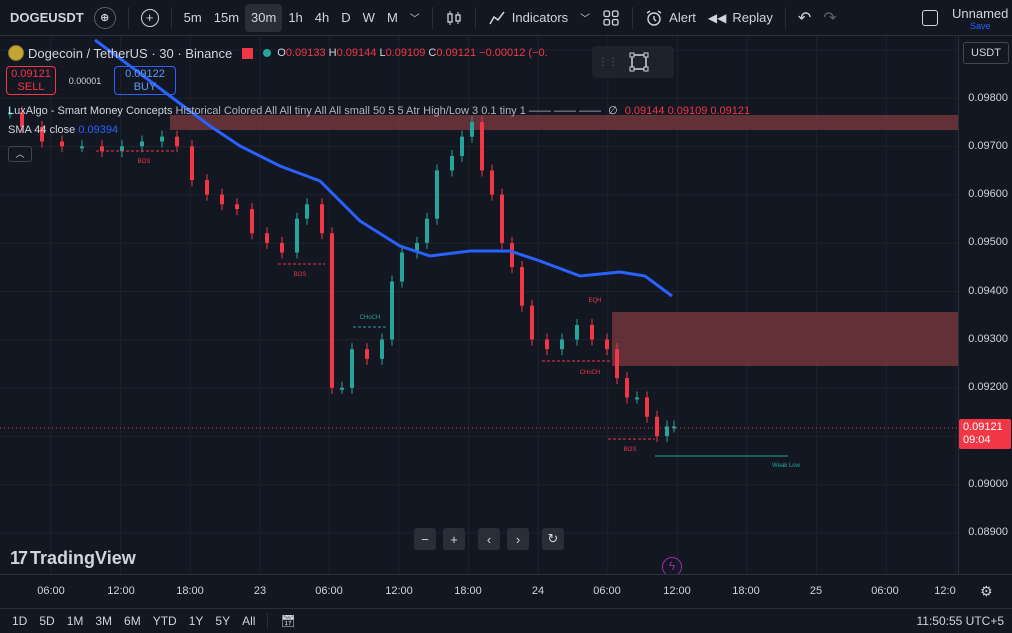 This screenshot has height=633, width=1012. I want to click on interval-1h: 1h, so click(295, 18).